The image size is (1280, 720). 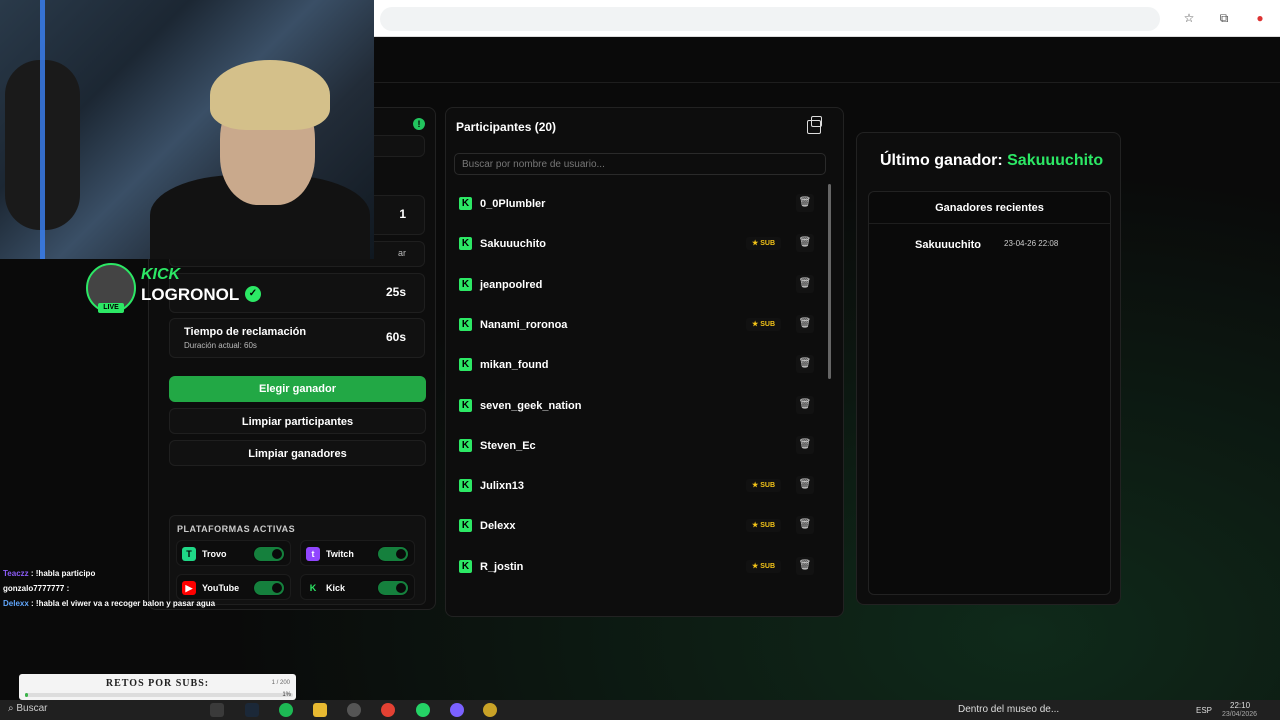 What do you see at coordinates (989, 223) in the screenshot?
I see `divider` at bounding box center [989, 223].